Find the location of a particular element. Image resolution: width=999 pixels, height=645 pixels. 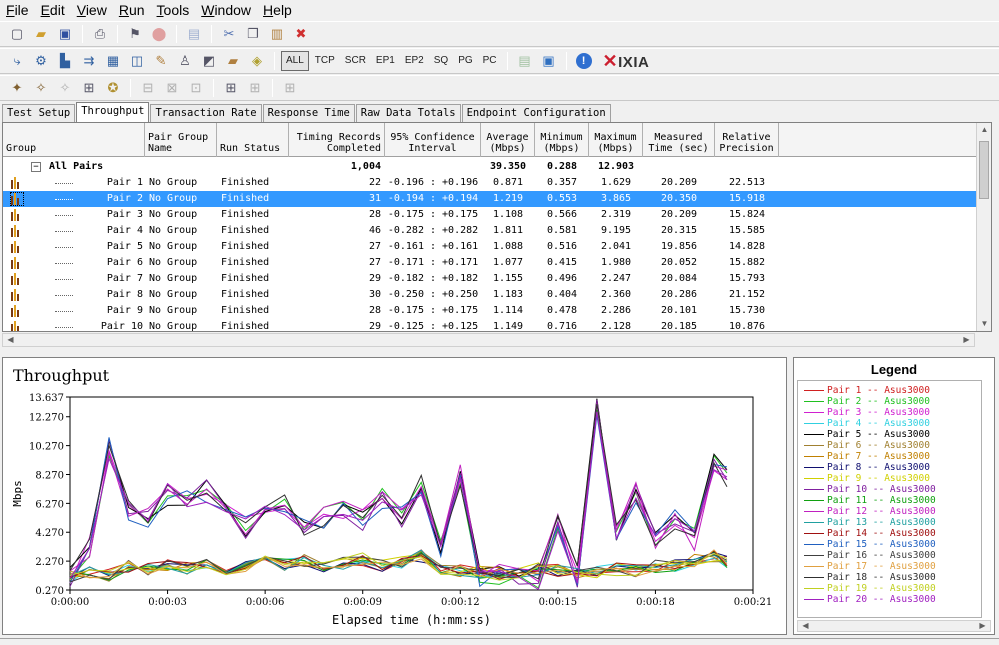

column-header: Timing Records Completed is located at coordinates (337, 140).